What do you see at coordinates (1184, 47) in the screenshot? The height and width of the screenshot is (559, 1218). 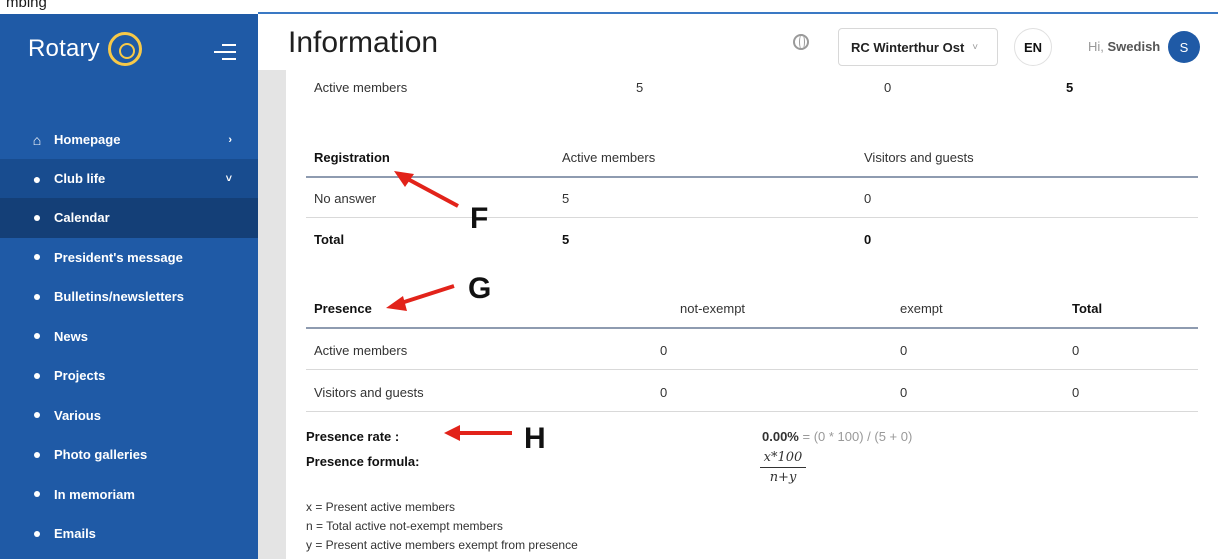 I see `avatar: S` at bounding box center [1184, 47].